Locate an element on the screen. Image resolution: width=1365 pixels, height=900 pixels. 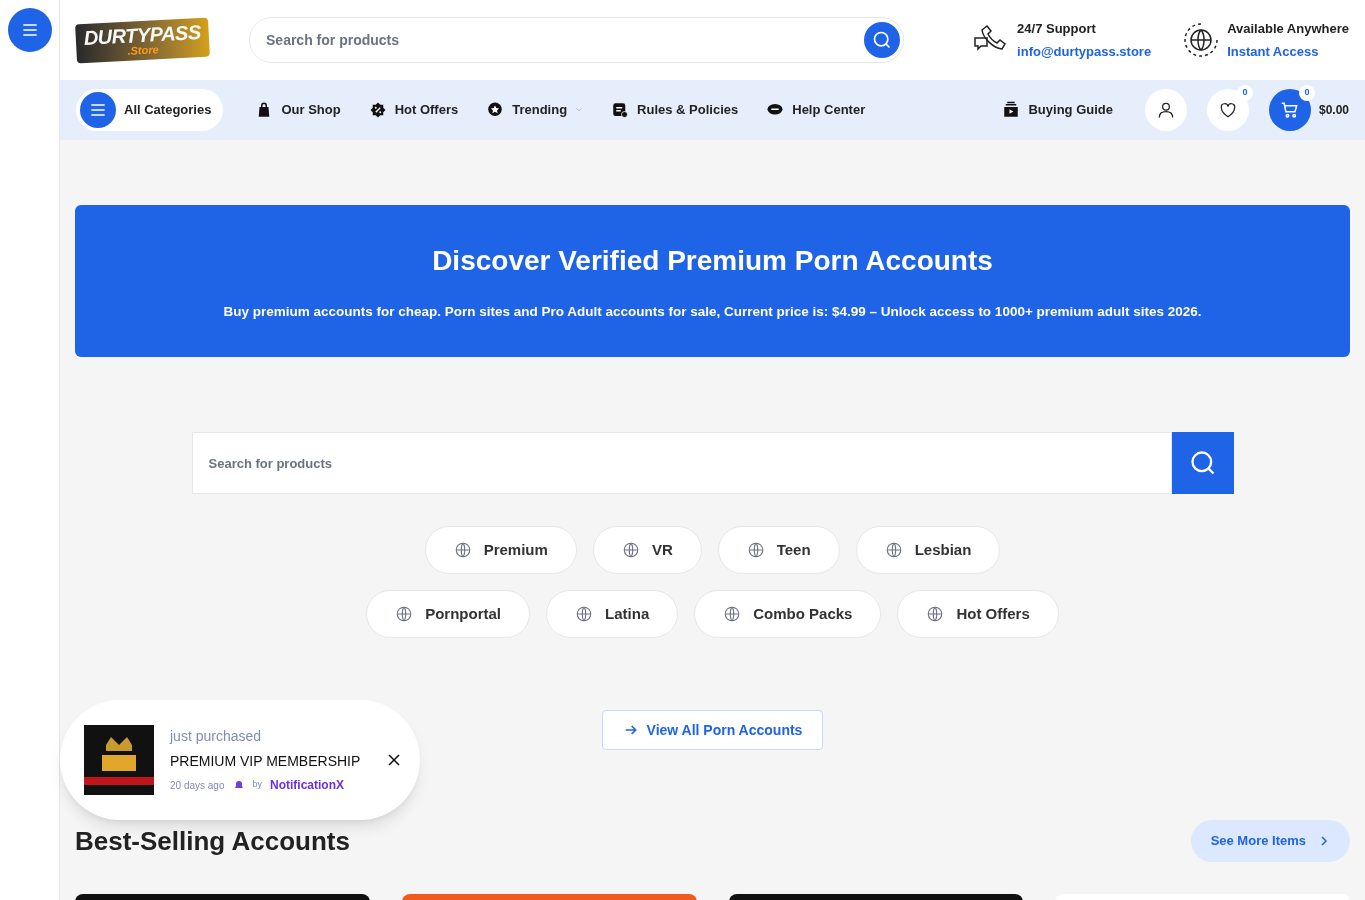
percent-badge-icon is located at coordinates (377, 110).